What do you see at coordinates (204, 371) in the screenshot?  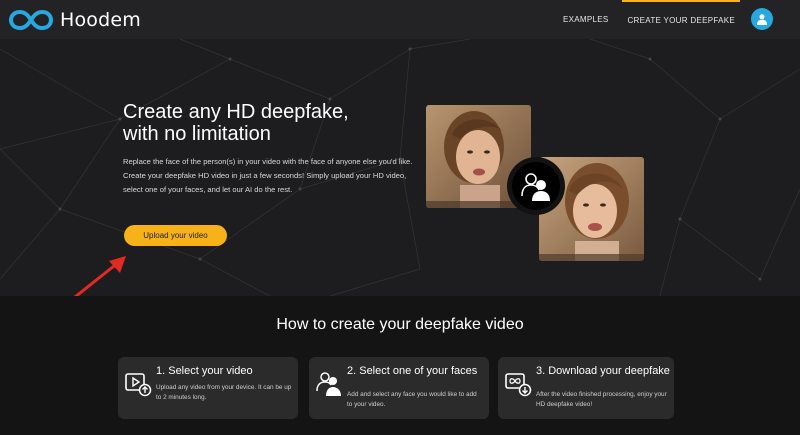 I see `step-title: 1. Select your video` at bounding box center [204, 371].